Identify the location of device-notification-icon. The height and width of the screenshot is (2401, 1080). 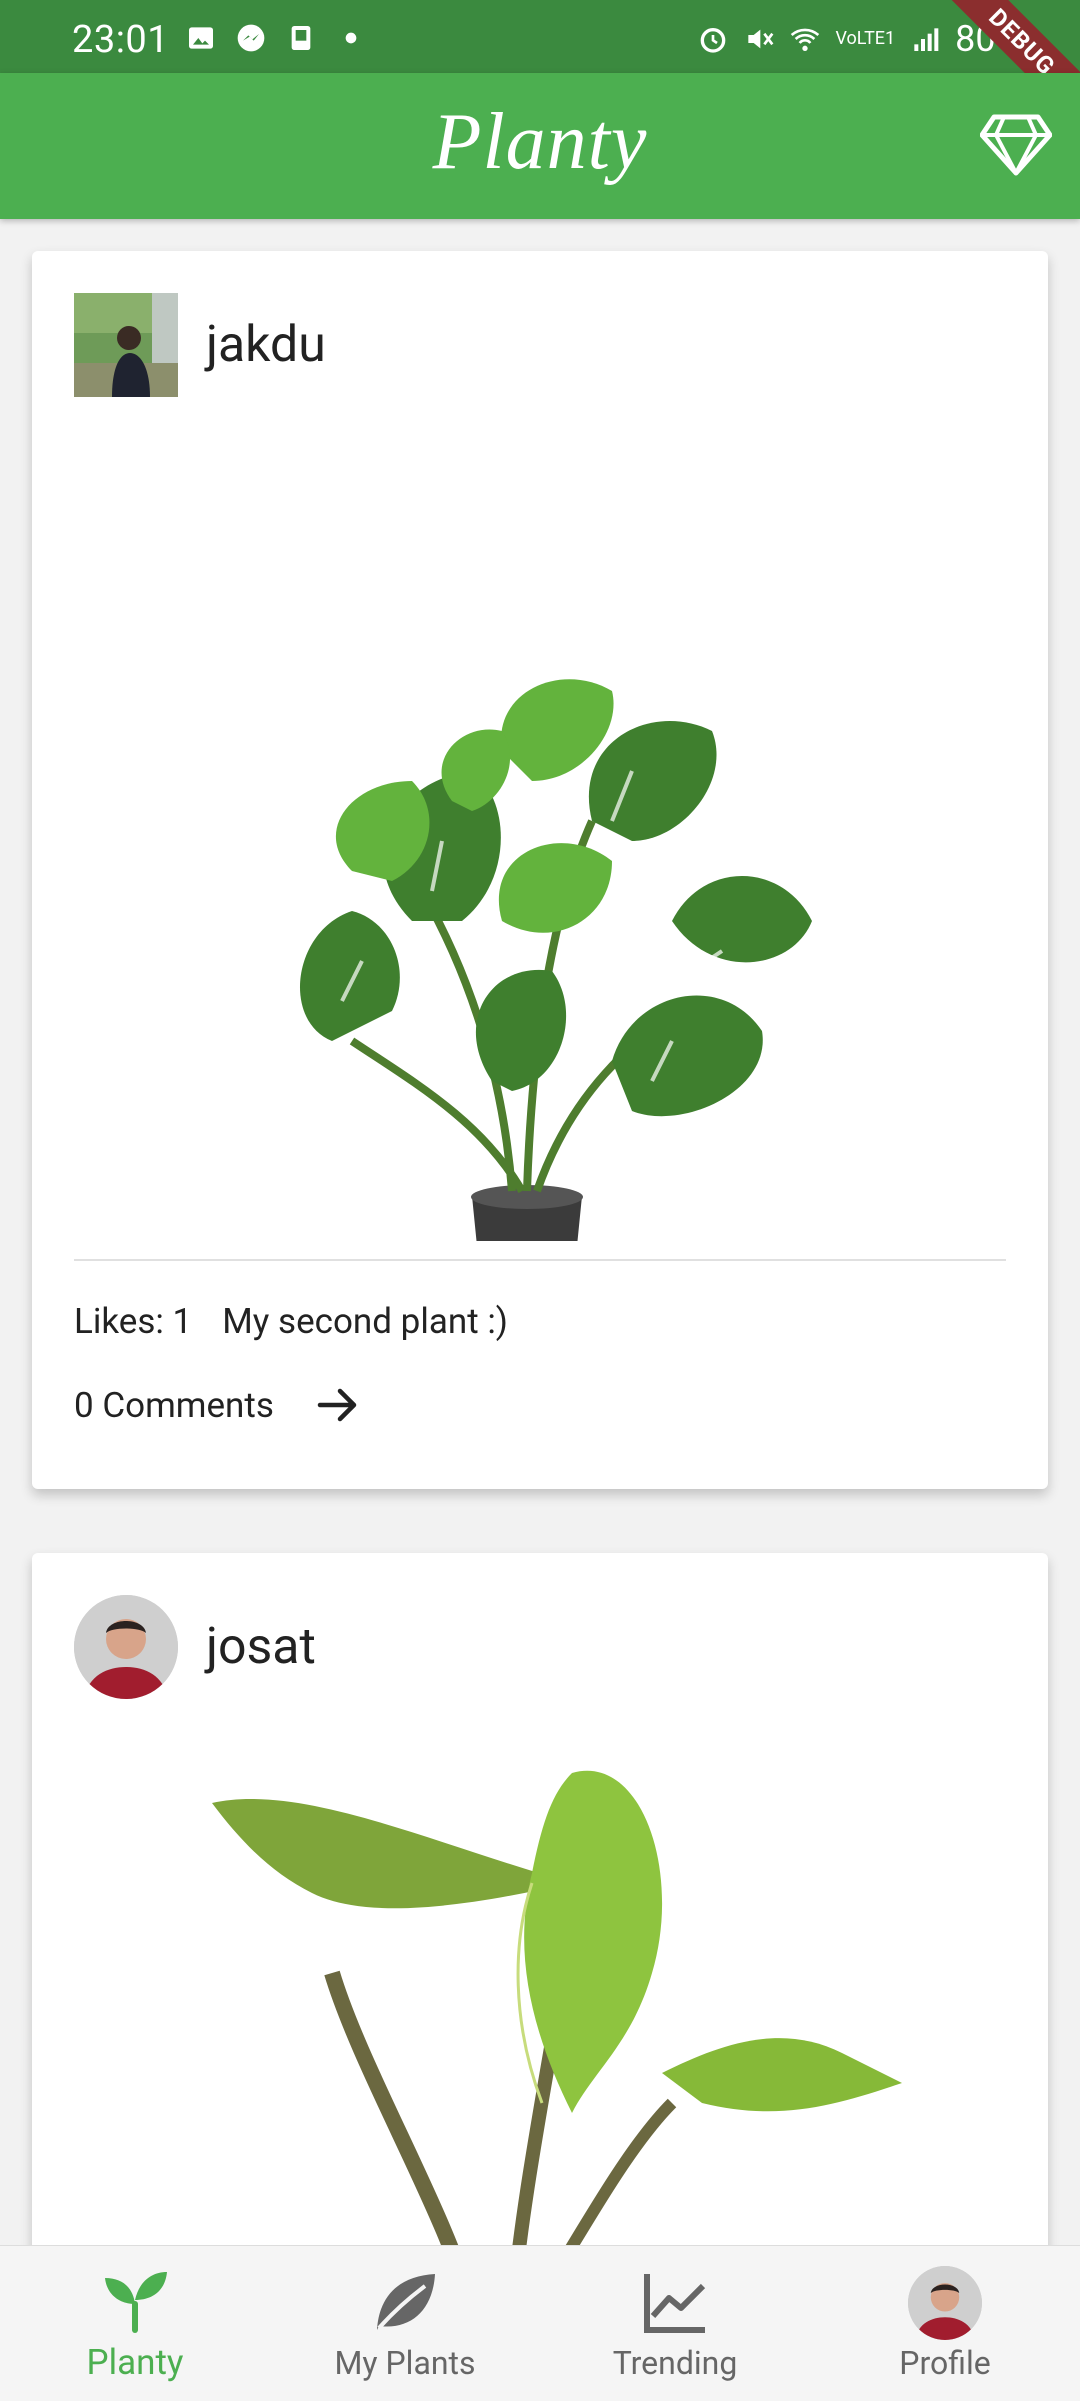
(301, 38).